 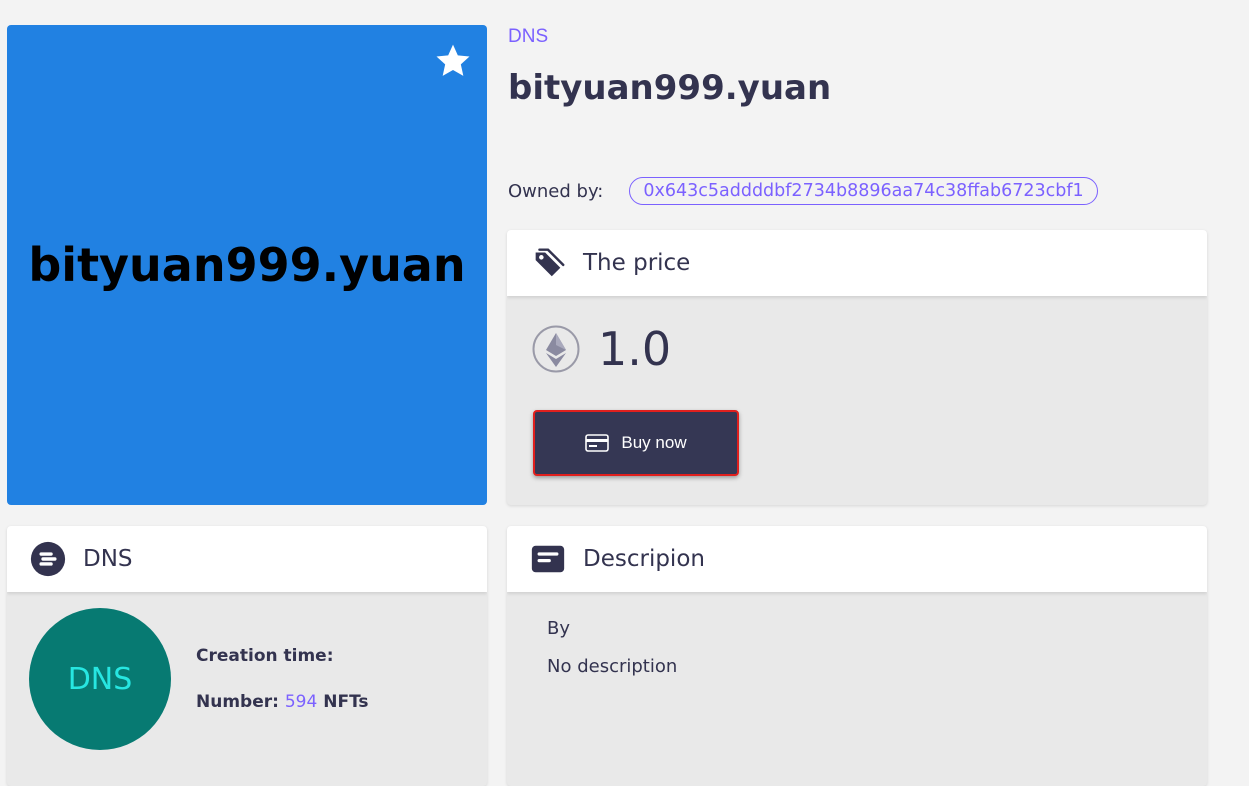 I want to click on nft-count-unit: NFTs, so click(x=346, y=702).